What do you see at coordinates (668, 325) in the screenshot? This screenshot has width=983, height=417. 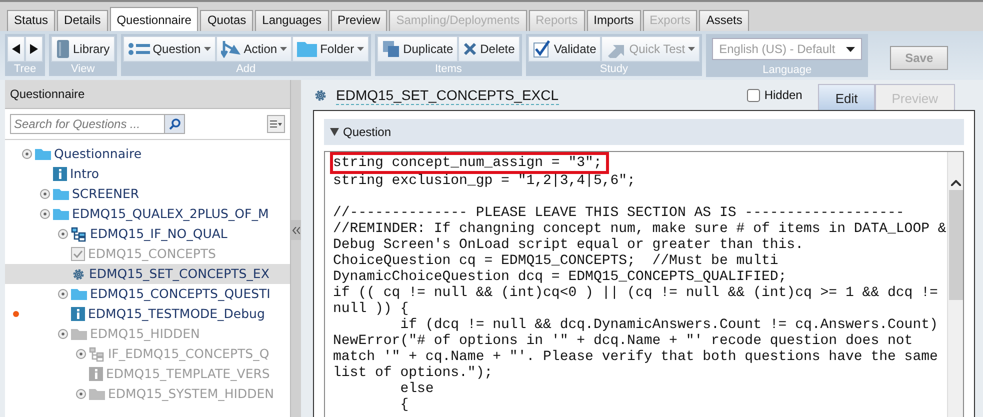 I see `code-line: if (dcq != null && dcq.DynamicAnswers.Count != cq.Answers.Count)` at bounding box center [668, 325].